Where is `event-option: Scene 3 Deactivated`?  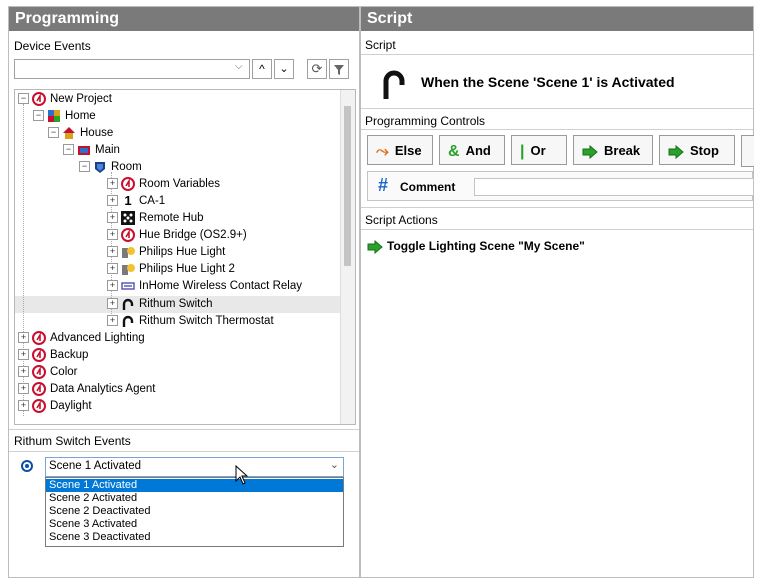 event-option: Scene 3 Deactivated is located at coordinates (194, 537).